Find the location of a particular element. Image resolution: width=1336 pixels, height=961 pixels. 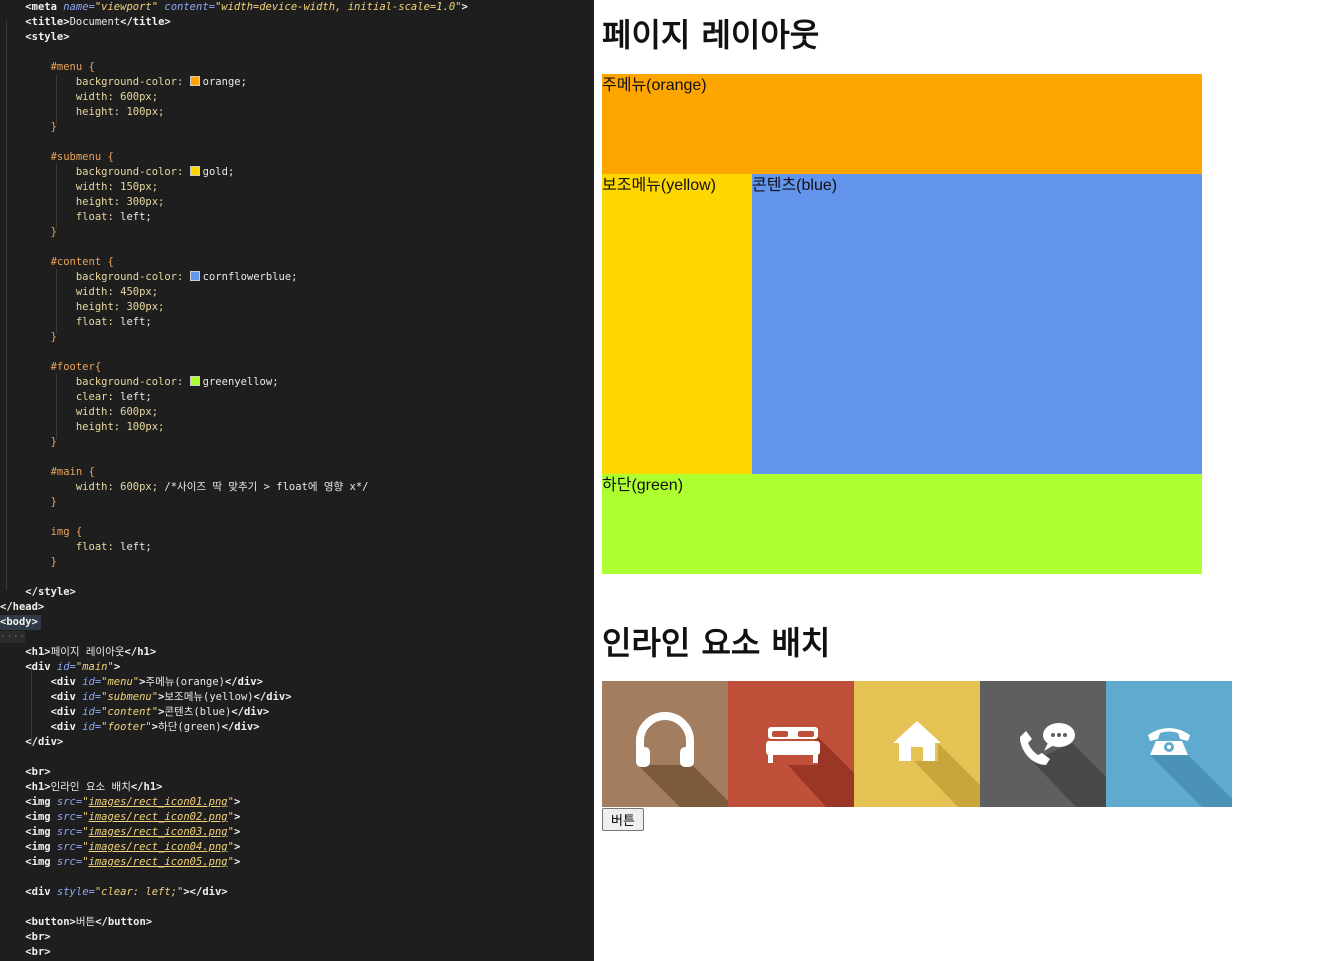

code-line: img { is located at coordinates (297, 532).